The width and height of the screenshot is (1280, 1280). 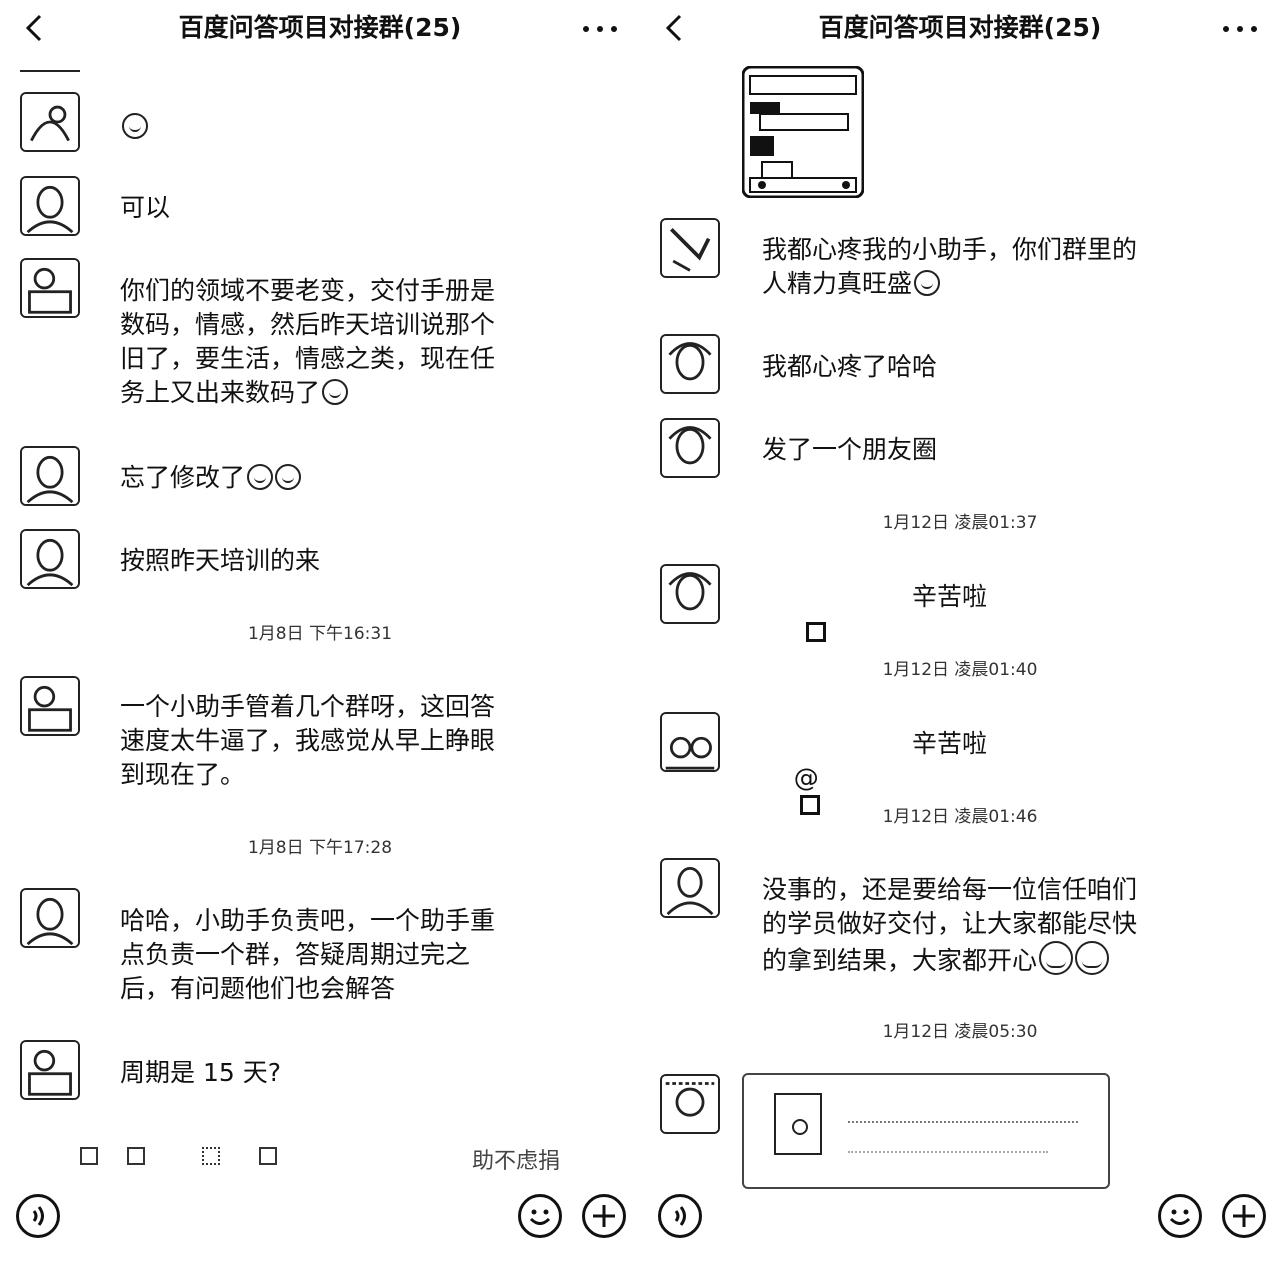 I want to click on message-body: 忘了修改了, so click(x=183, y=477).